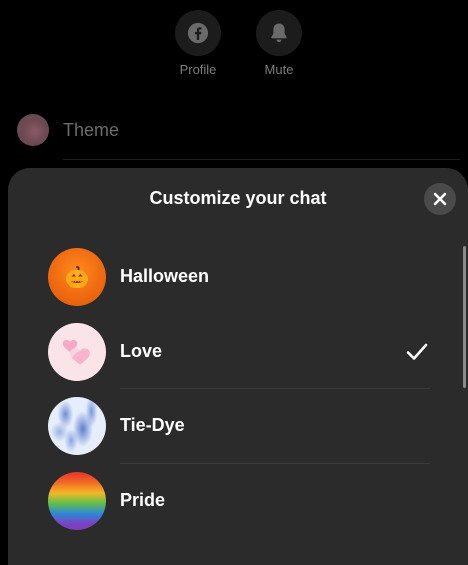 Image resolution: width=468 pixels, height=565 pixels. I want to click on mute-action: Mute, so click(279, 43).